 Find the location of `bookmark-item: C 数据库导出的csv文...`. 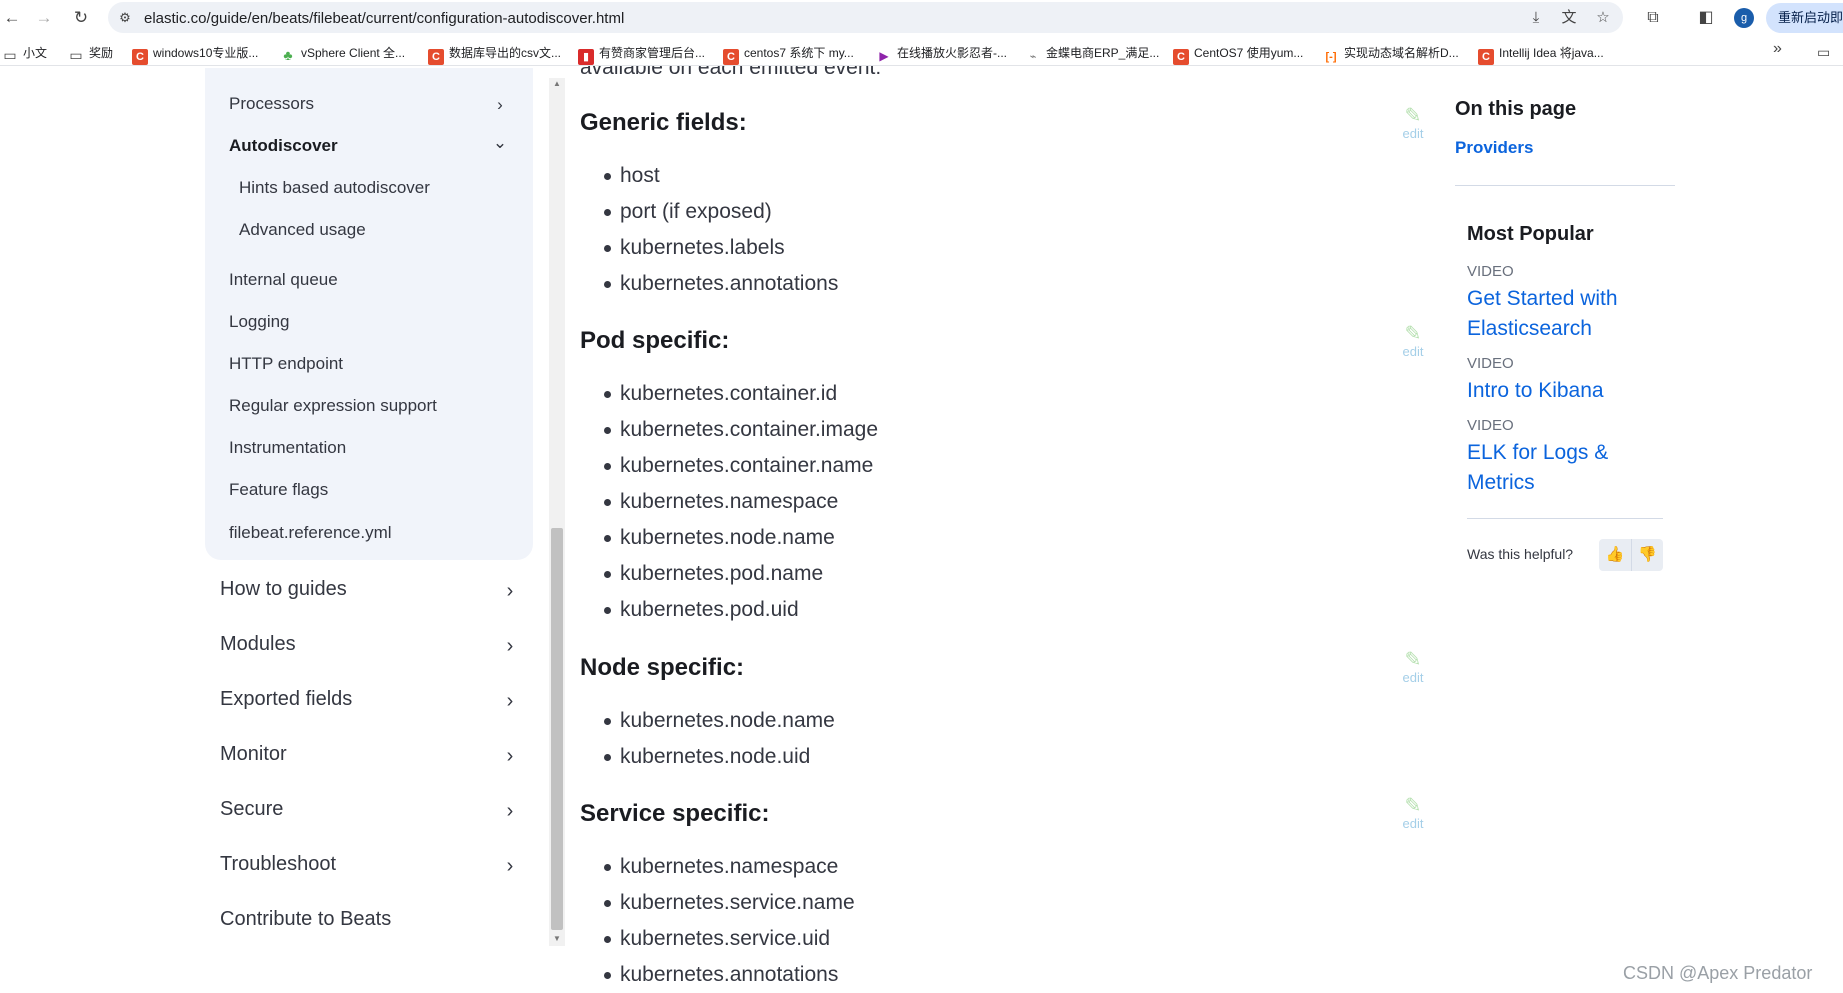

bookmark-item: C 数据库导出的csv文... is located at coordinates (494, 54).